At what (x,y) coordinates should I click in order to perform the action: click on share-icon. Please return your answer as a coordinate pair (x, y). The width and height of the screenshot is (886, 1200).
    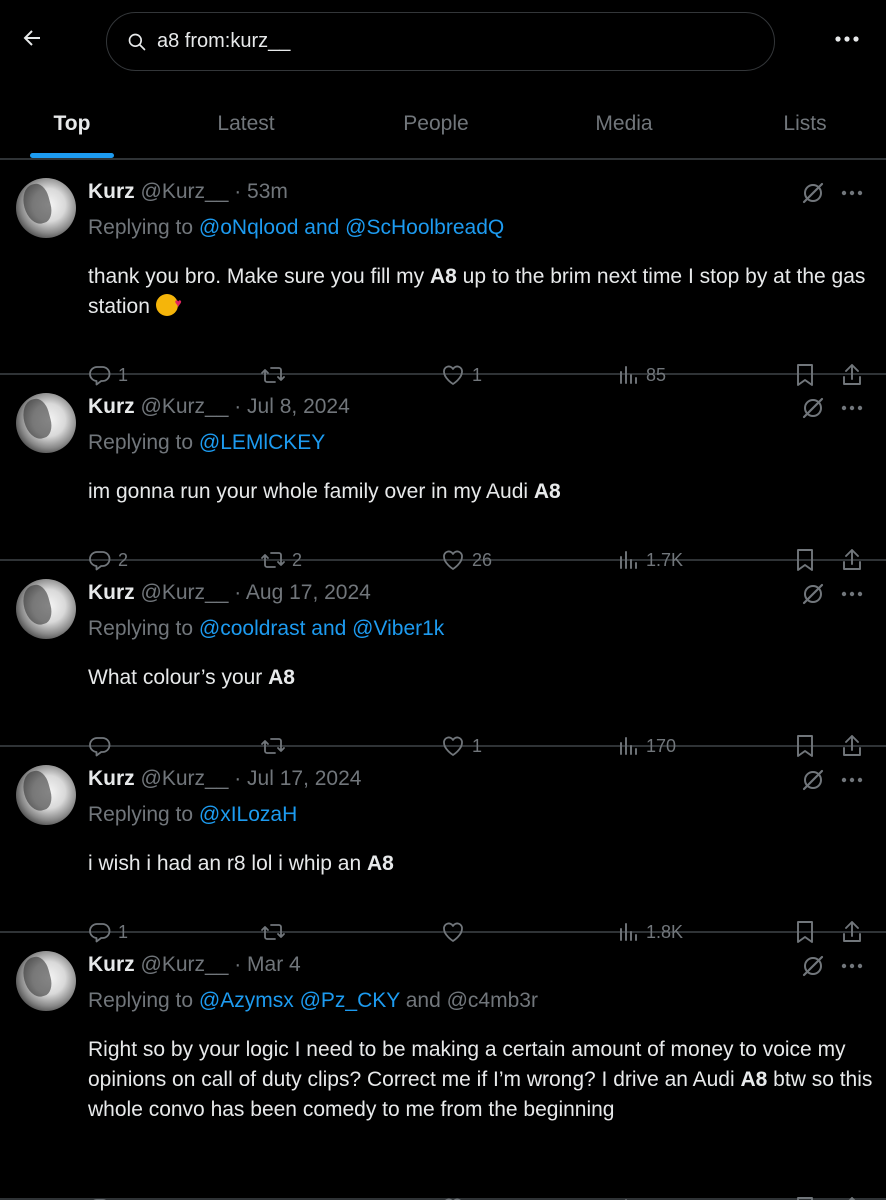
    Looking at the image, I should click on (852, 1197).